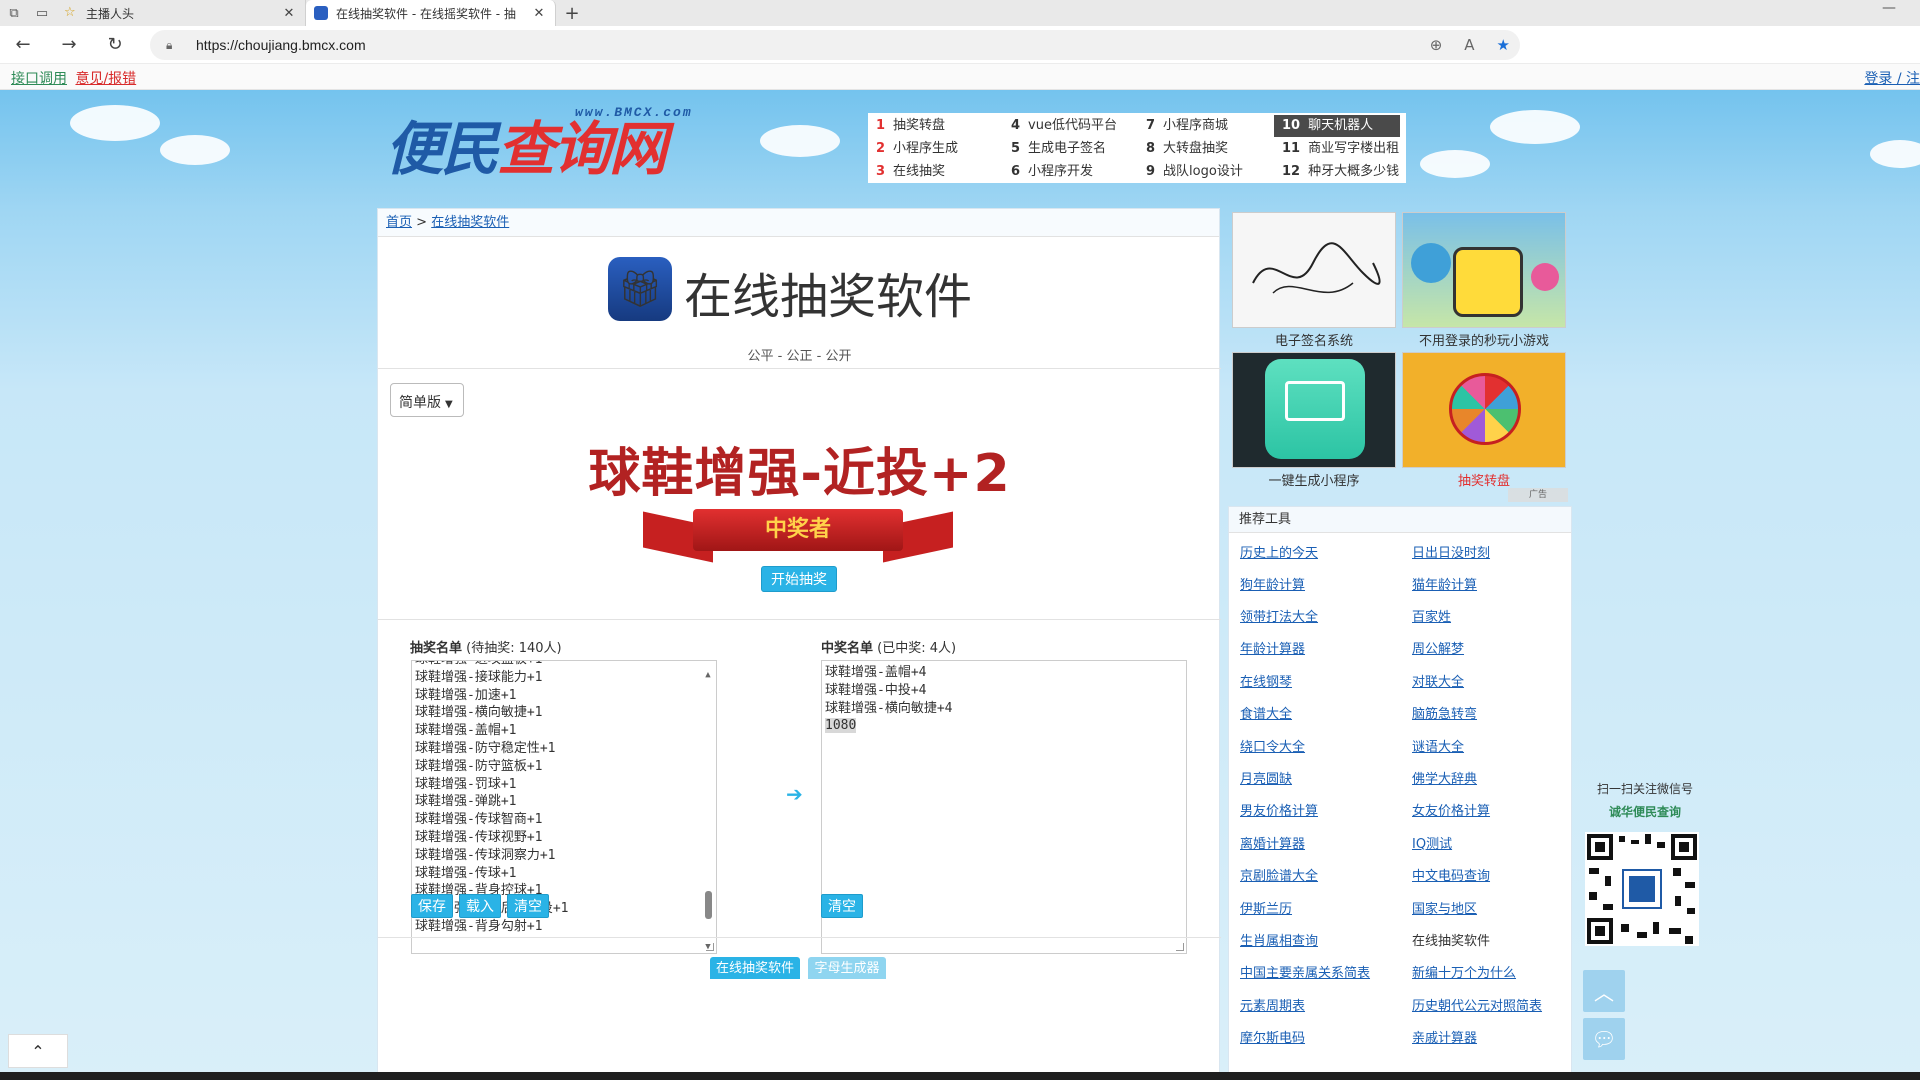  What do you see at coordinates (1070, 172) in the screenshot?
I see `top-link: 6 小程序开发` at bounding box center [1070, 172].